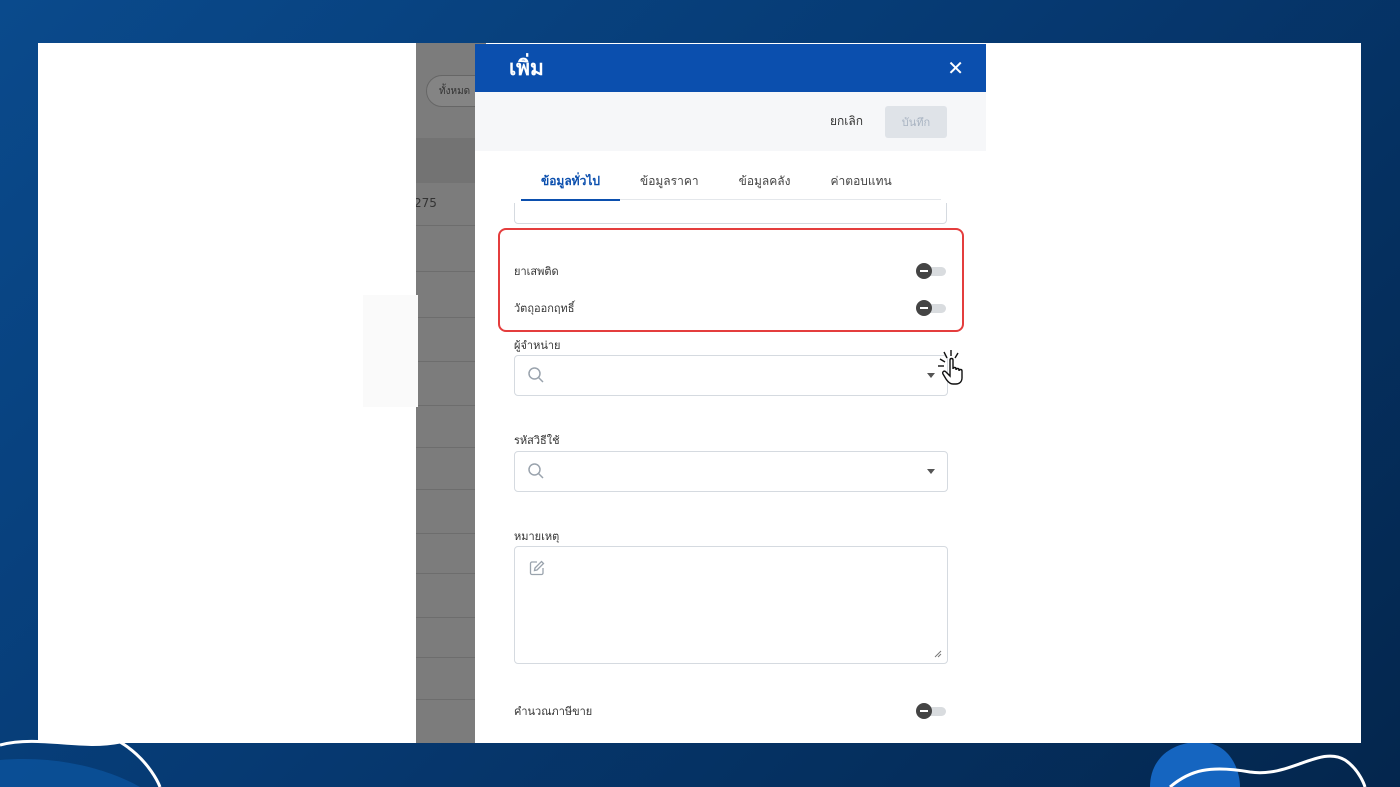 This screenshot has height=787, width=1400. Describe the element at coordinates (916, 121) in the screenshot. I see `save-button: บันทึก` at that location.